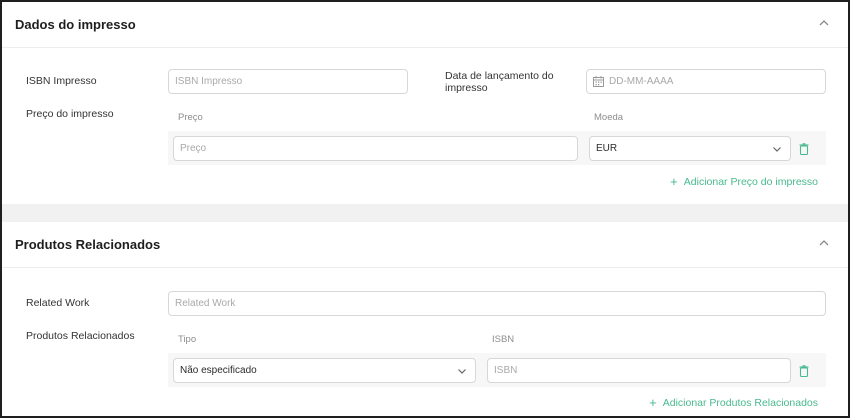  Describe the element at coordinates (80, 336) in the screenshot. I see `related-products-label: Produtos Relacionados` at that location.